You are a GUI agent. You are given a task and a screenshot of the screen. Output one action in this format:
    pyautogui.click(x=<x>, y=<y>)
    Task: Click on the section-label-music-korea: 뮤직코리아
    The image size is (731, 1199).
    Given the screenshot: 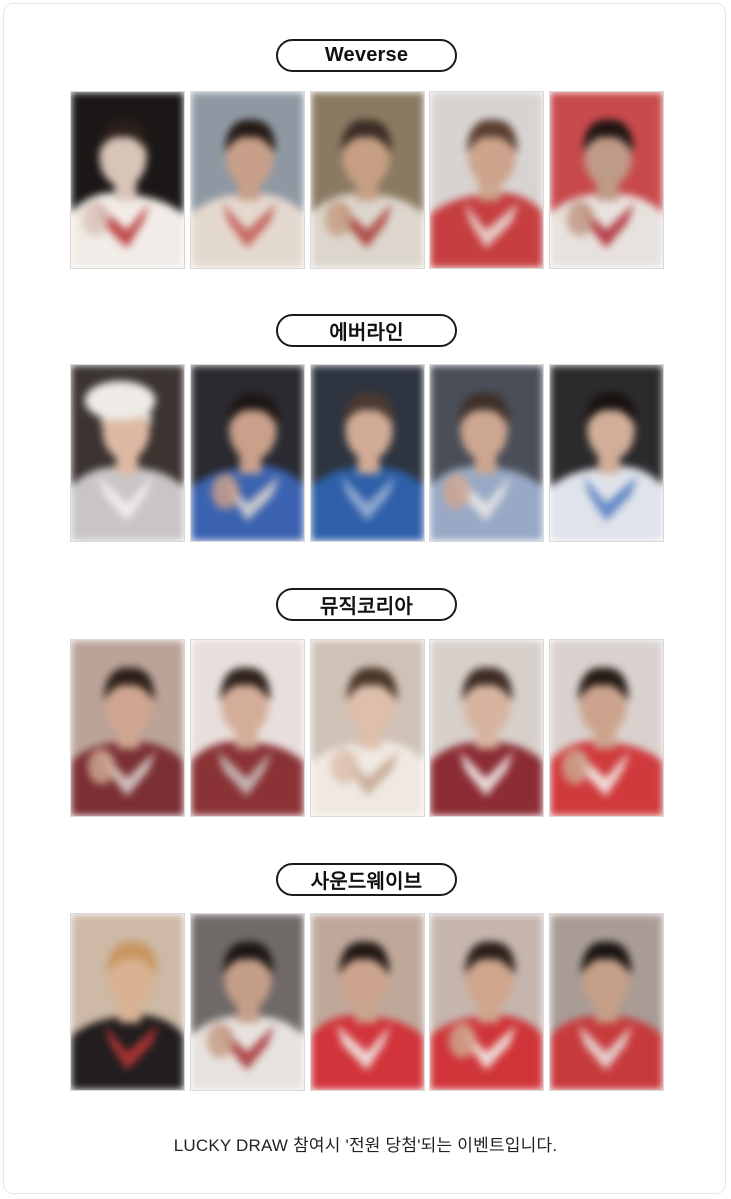 What is the action you would take?
    pyautogui.click(x=366, y=604)
    